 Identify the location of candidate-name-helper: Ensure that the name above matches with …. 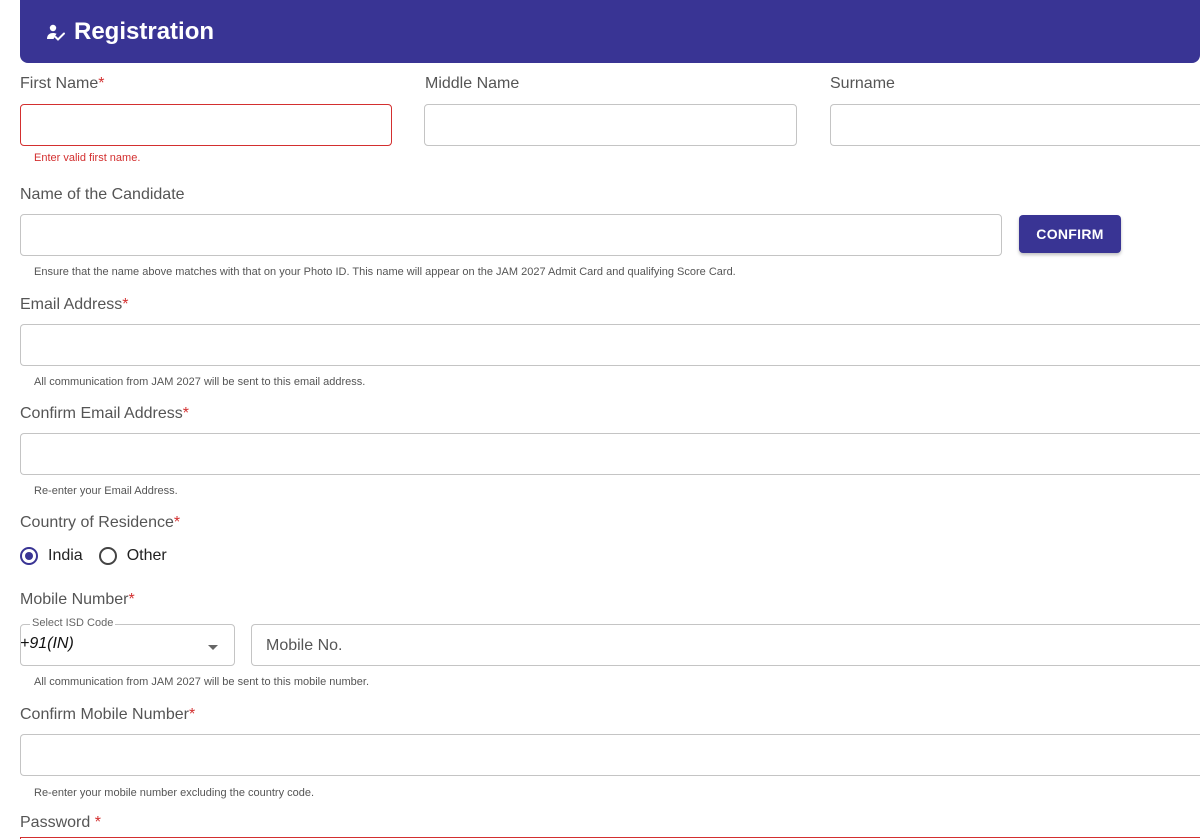
(385, 272).